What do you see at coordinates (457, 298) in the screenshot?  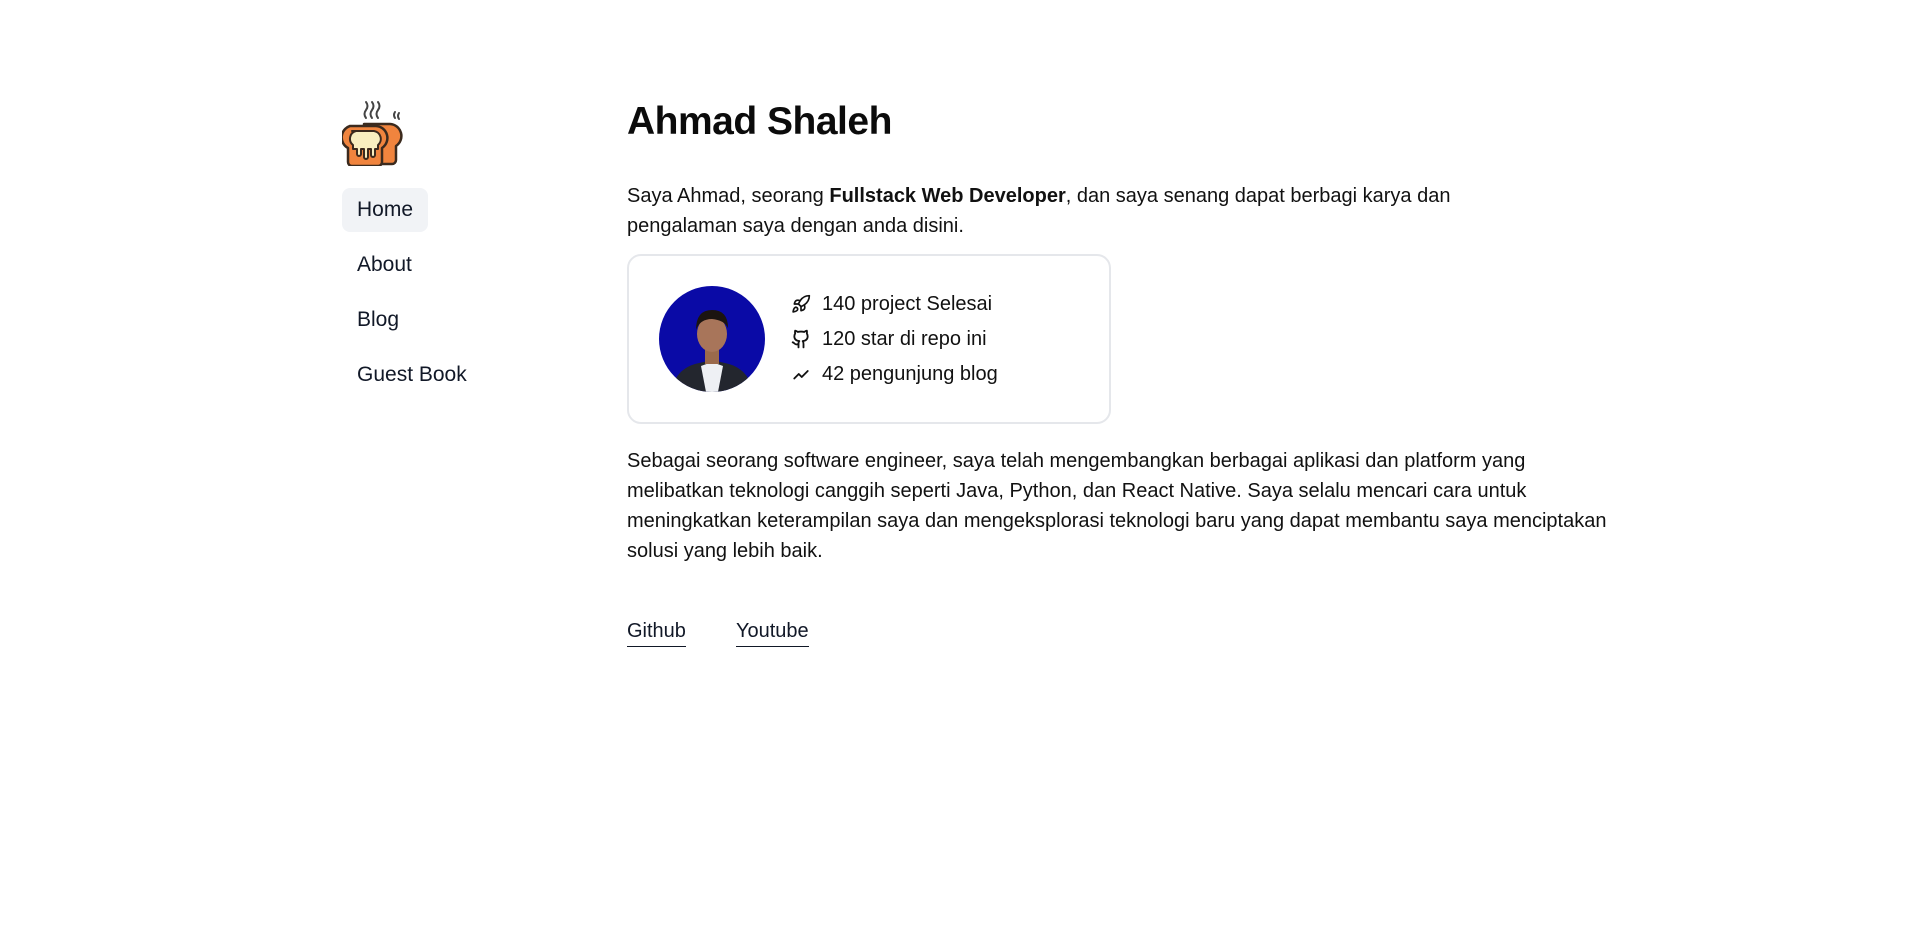 I see `main-nav: Home About Blog Guest Book` at bounding box center [457, 298].